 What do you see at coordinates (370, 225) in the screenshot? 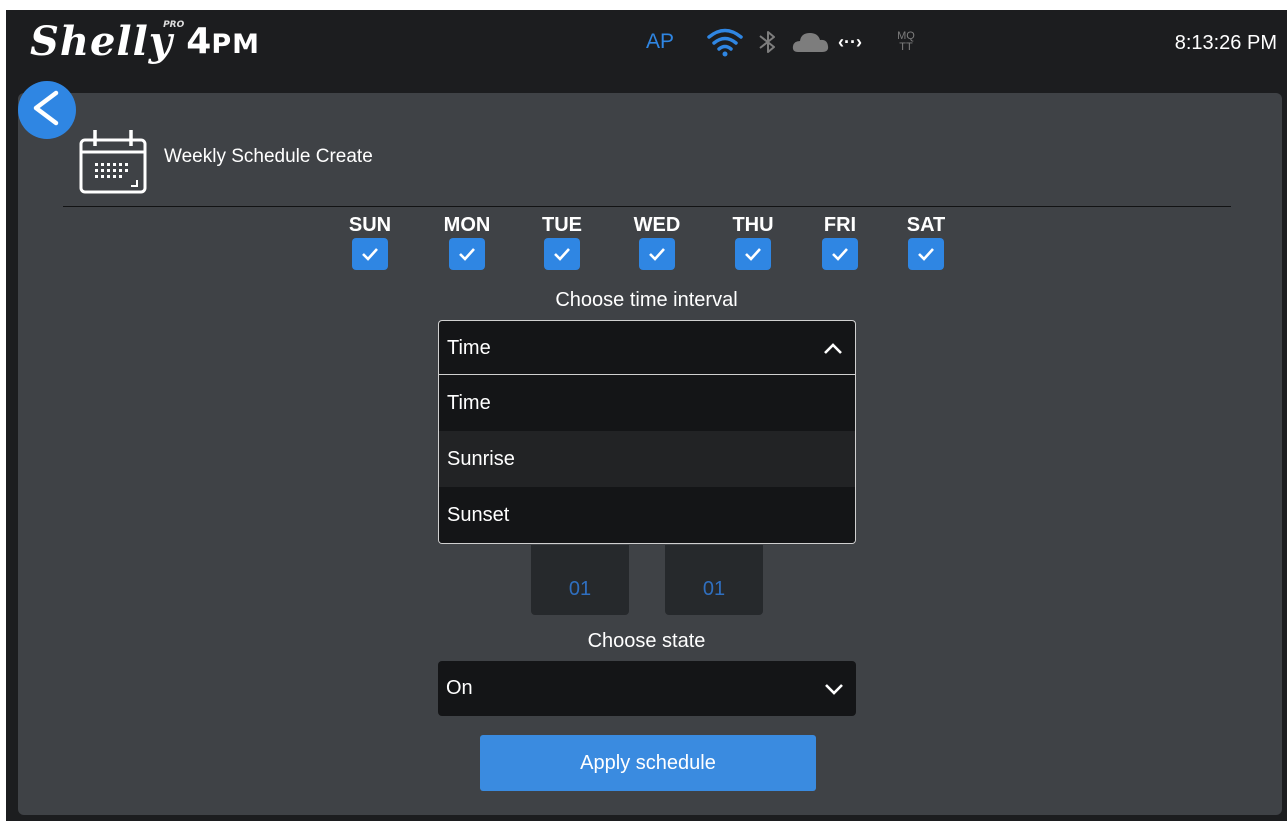
I see `day-label: SUN` at bounding box center [370, 225].